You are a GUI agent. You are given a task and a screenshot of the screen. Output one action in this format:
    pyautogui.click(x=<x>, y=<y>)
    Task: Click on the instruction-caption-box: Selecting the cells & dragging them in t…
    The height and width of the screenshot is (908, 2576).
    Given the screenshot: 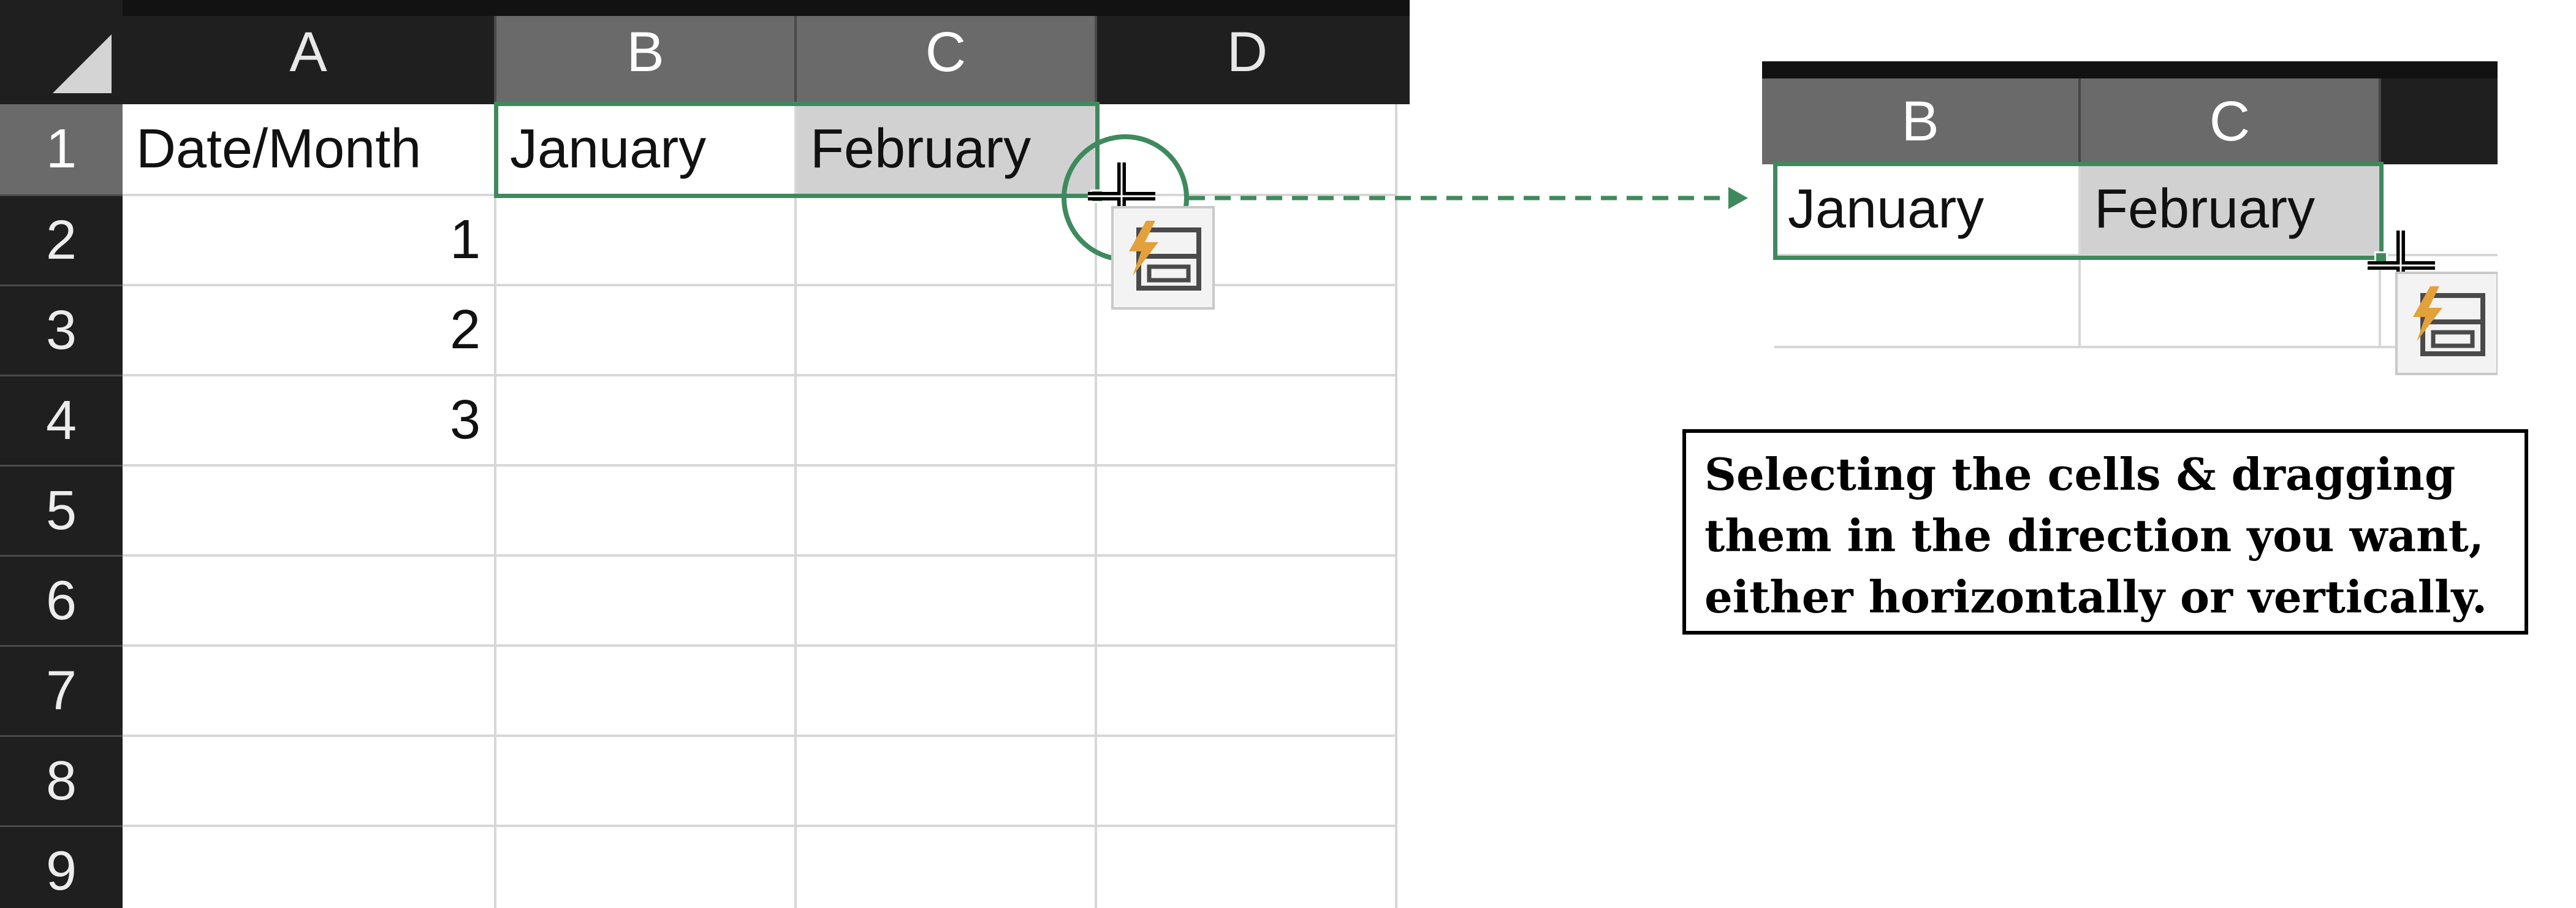 What is the action you would take?
    pyautogui.click(x=2105, y=532)
    